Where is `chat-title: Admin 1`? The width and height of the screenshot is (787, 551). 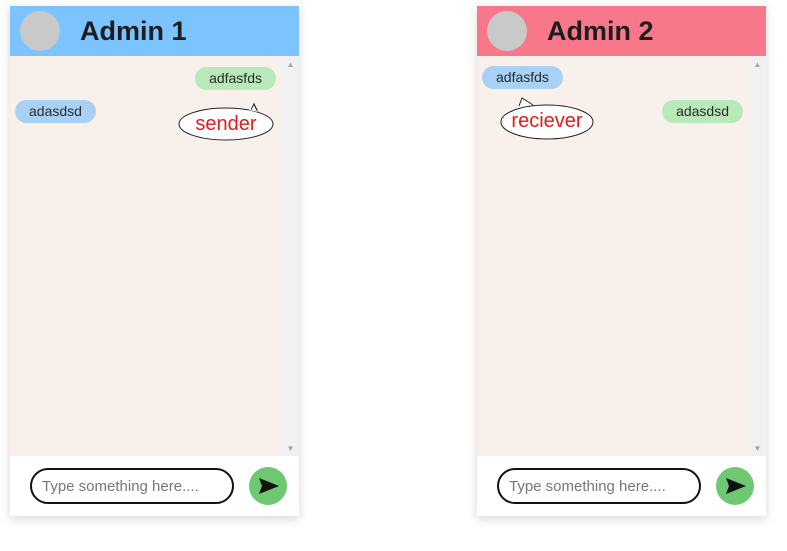
chat-title: Admin 1 is located at coordinates (133, 31).